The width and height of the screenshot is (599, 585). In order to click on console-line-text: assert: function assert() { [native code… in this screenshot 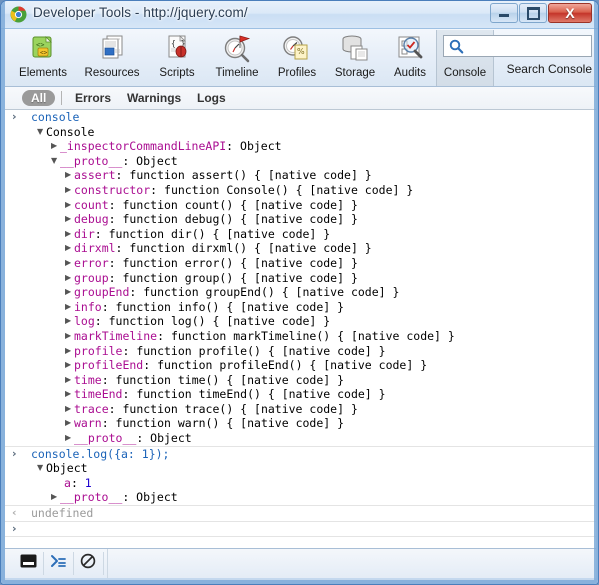, I will do `click(223, 175)`.